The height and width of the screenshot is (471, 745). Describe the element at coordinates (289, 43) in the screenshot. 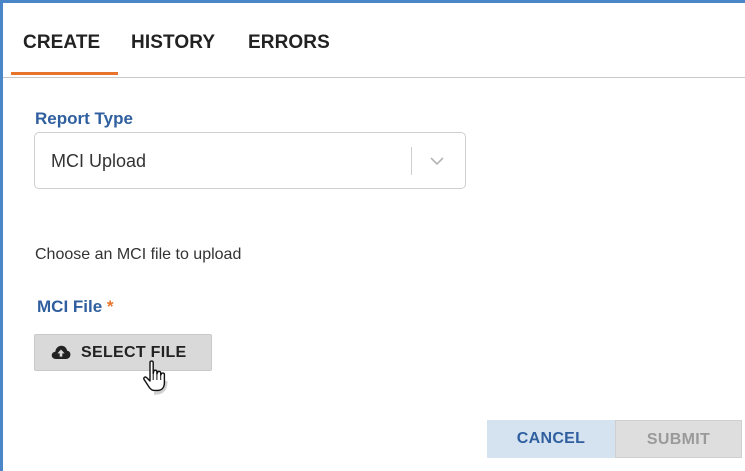

I see `tab-errors: ERRORS` at that location.